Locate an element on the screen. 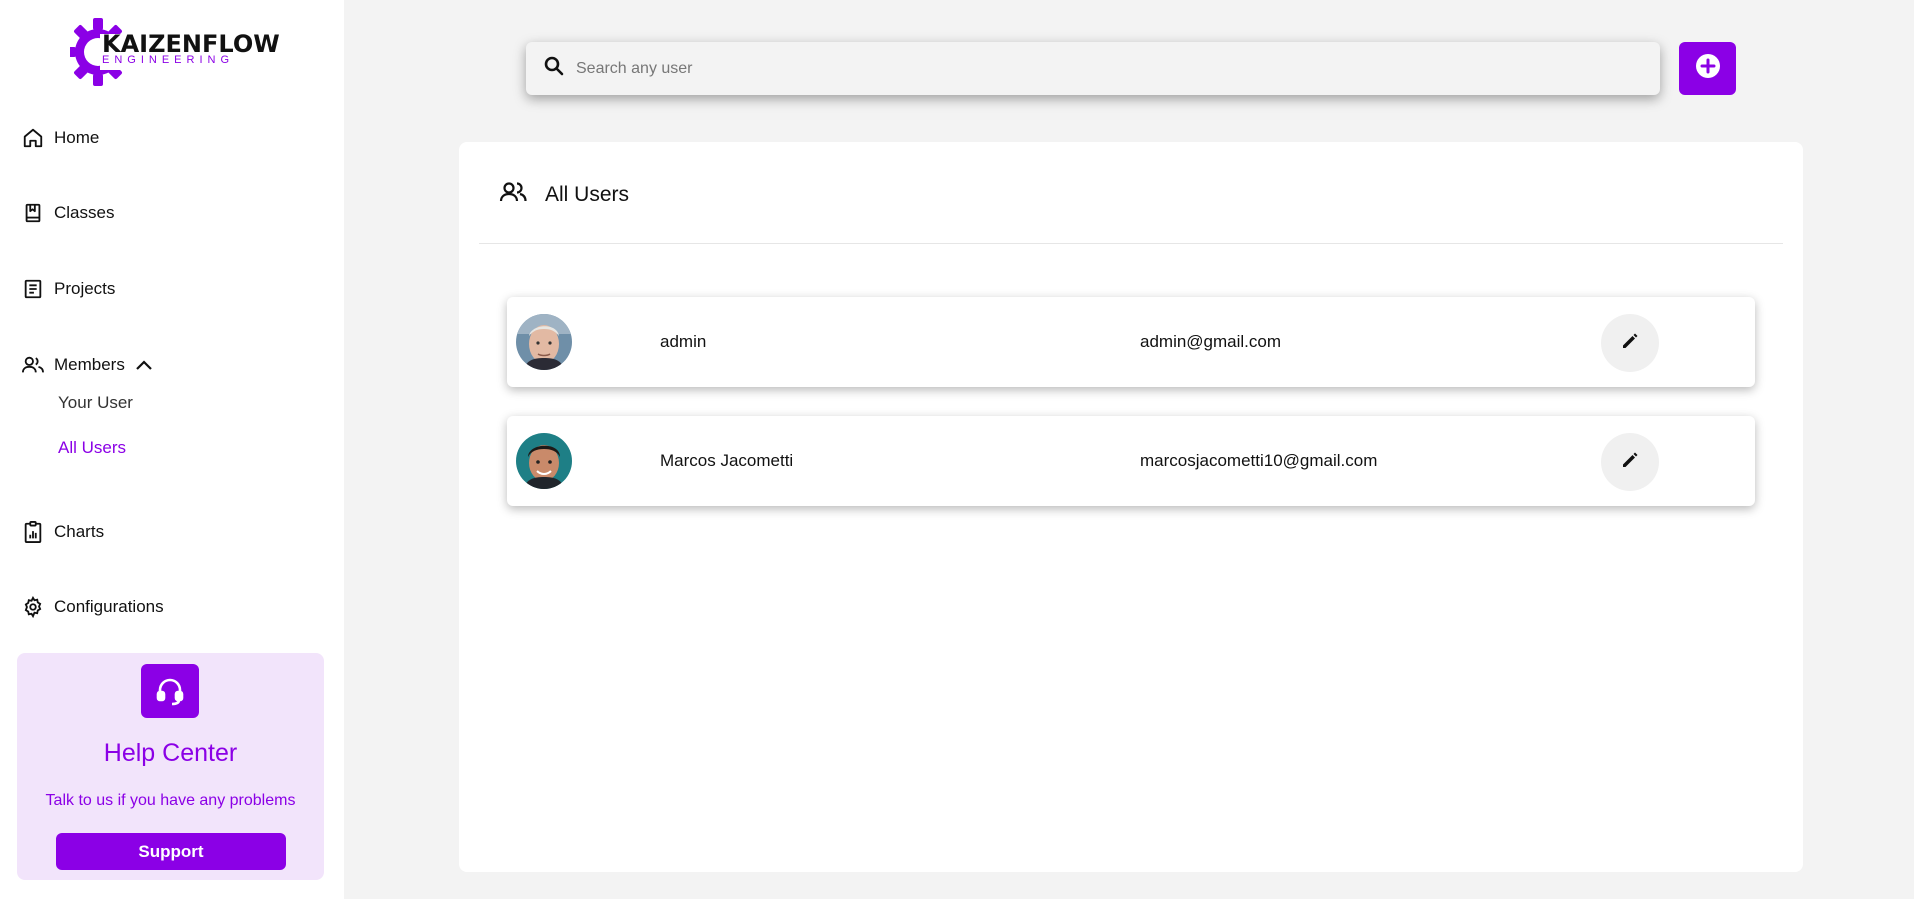 This screenshot has width=1914, height=899. book-icon is located at coordinates (33, 213).